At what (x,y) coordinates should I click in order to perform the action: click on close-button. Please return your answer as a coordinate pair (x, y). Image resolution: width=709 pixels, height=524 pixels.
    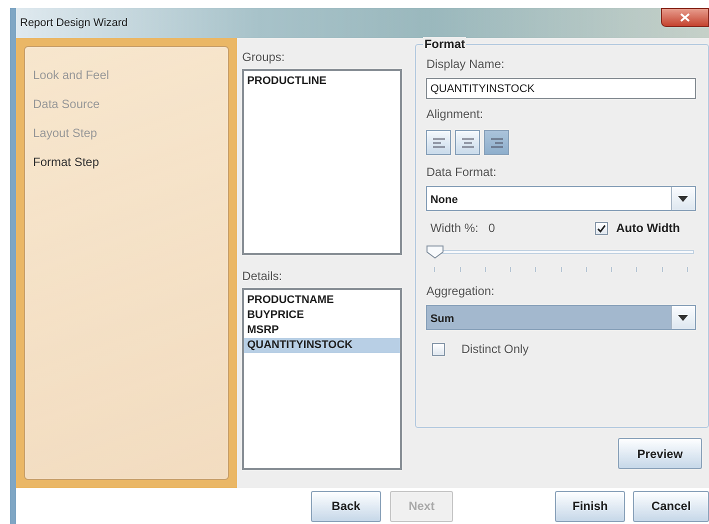
    Looking at the image, I should click on (685, 17).